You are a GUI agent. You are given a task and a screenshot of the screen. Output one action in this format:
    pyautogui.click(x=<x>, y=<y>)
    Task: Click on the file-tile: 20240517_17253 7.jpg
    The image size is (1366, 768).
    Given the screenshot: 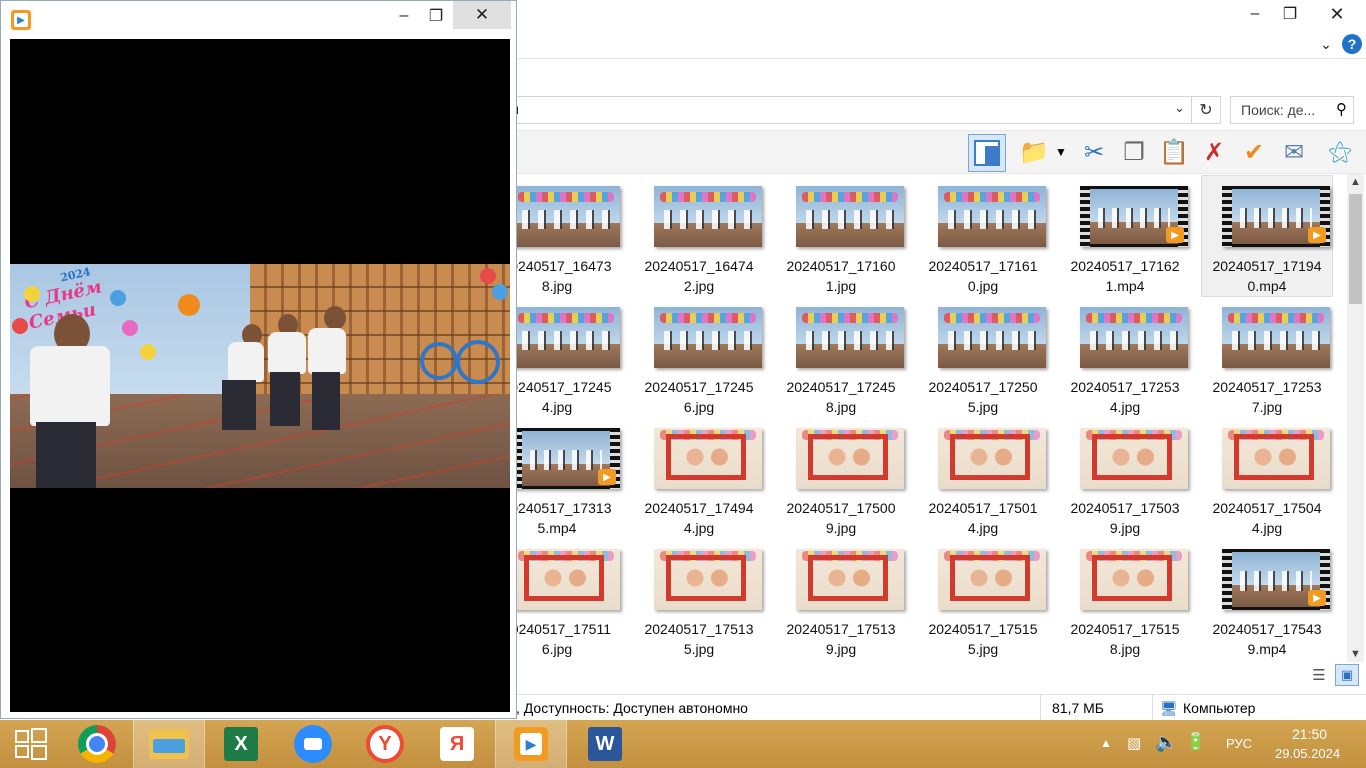 What is the action you would take?
    pyautogui.click(x=1267, y=357)
    